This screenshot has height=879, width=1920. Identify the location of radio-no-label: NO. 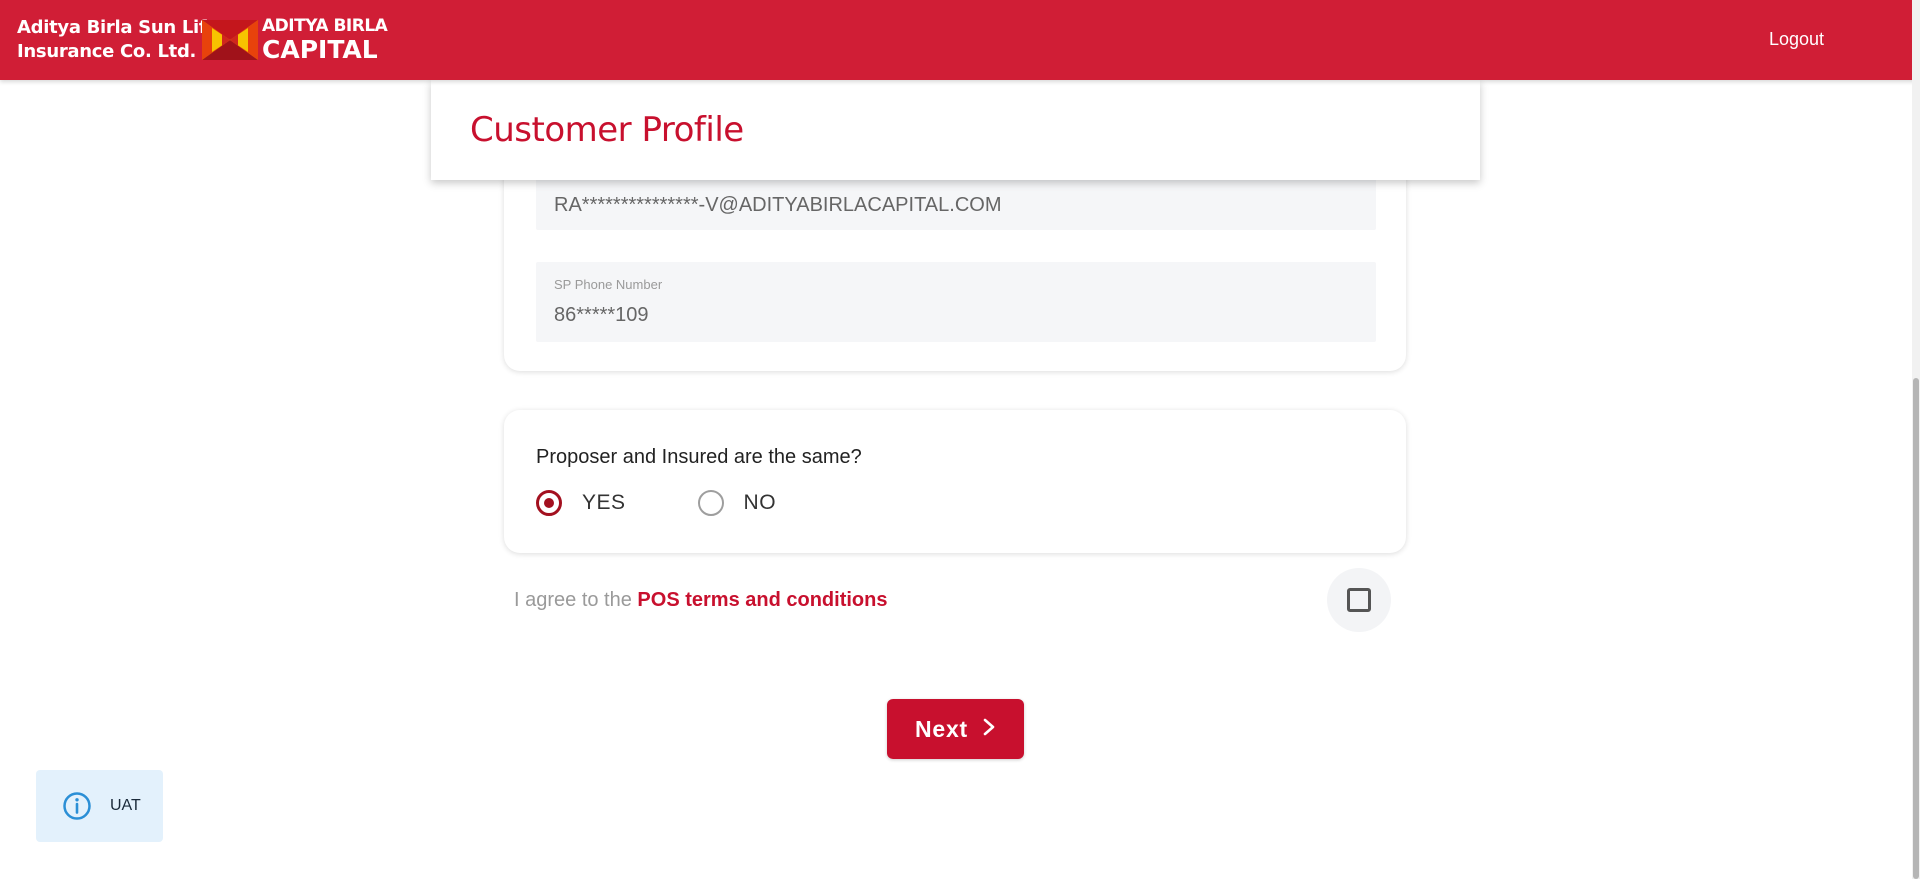
(760, 502).